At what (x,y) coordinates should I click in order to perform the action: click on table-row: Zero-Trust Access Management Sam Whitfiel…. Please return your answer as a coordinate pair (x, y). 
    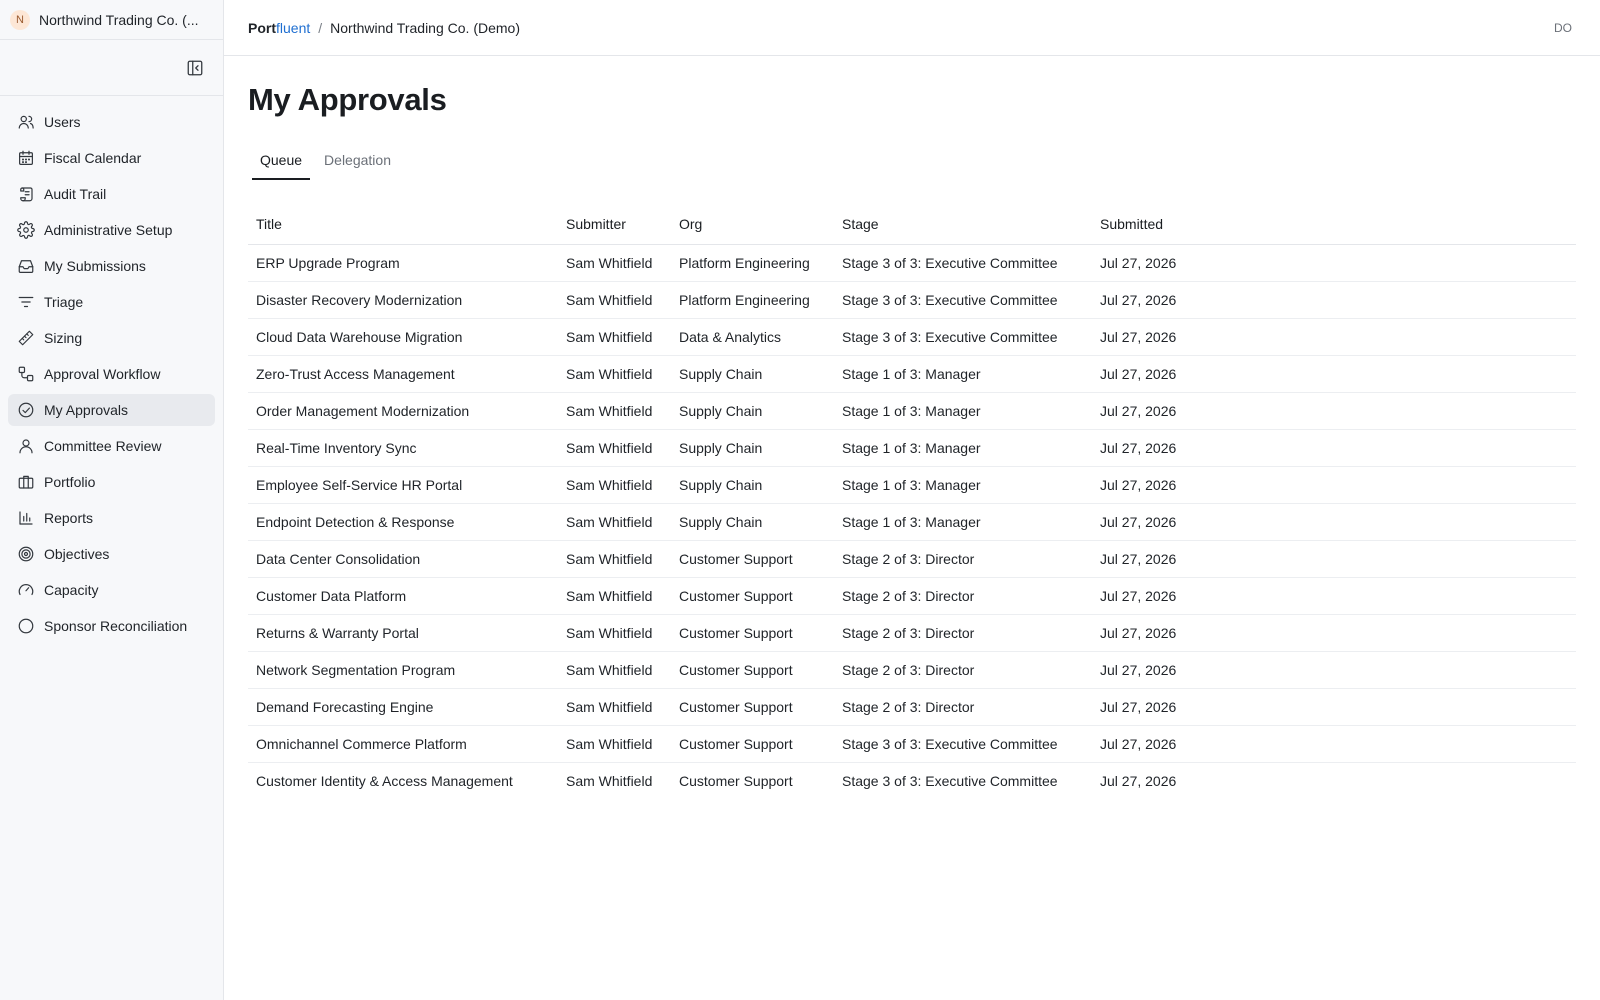
    Looking at the image, I should click on (912, 374).